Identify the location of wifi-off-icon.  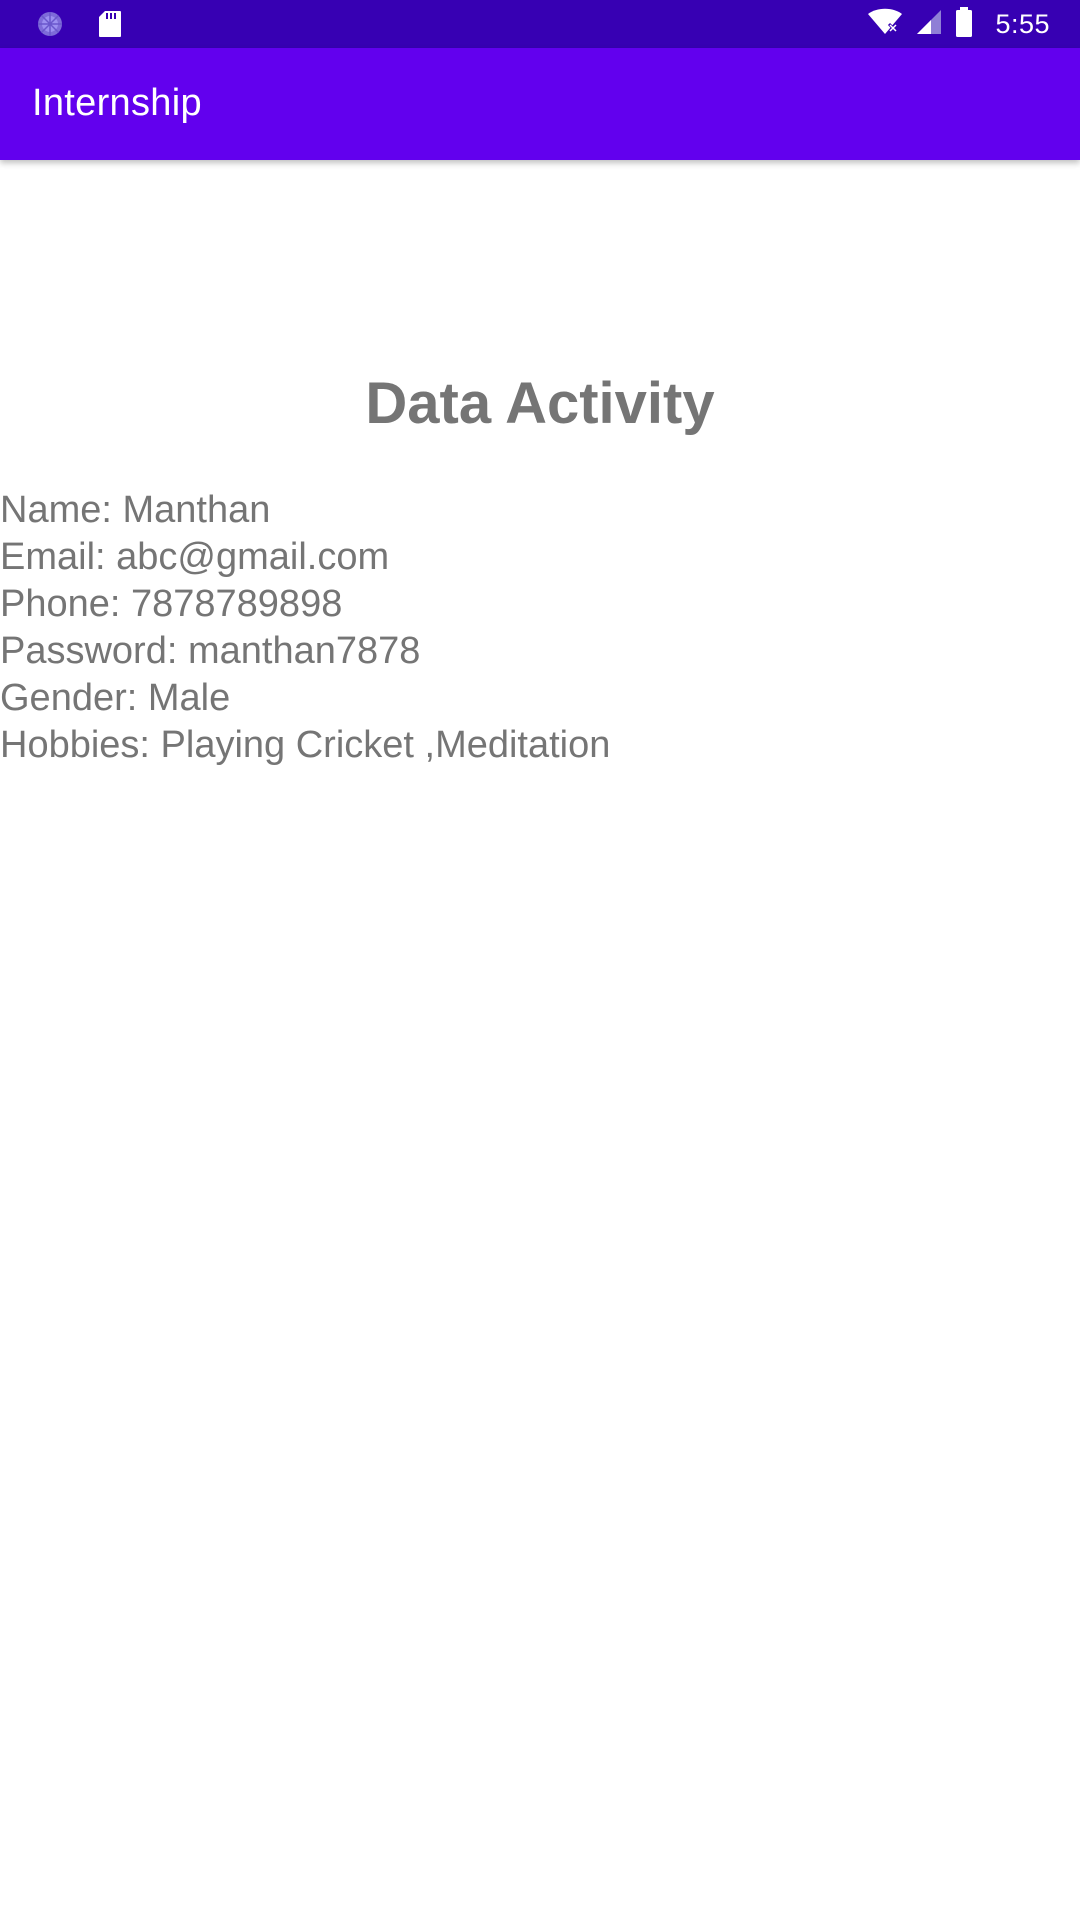
(885, 24).